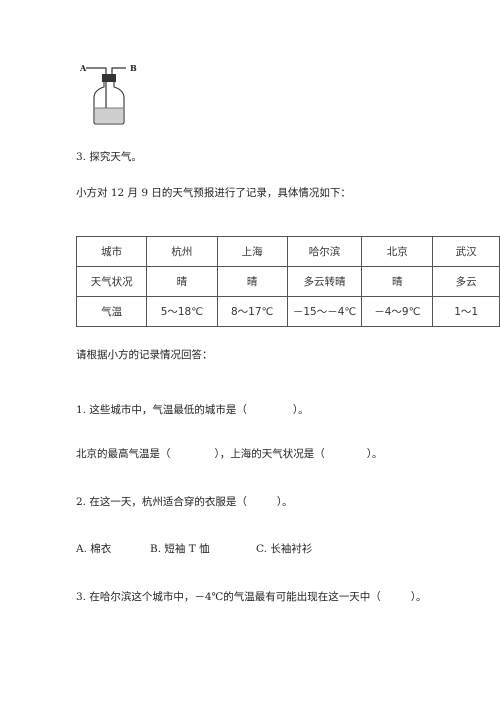 Image resolution: width=500 pixels, height=707 pixels. What do you see at coordinates (94, 549) in the screenshot?
I see `option-a: A. 棉衣` at bounding box center [94, 549].